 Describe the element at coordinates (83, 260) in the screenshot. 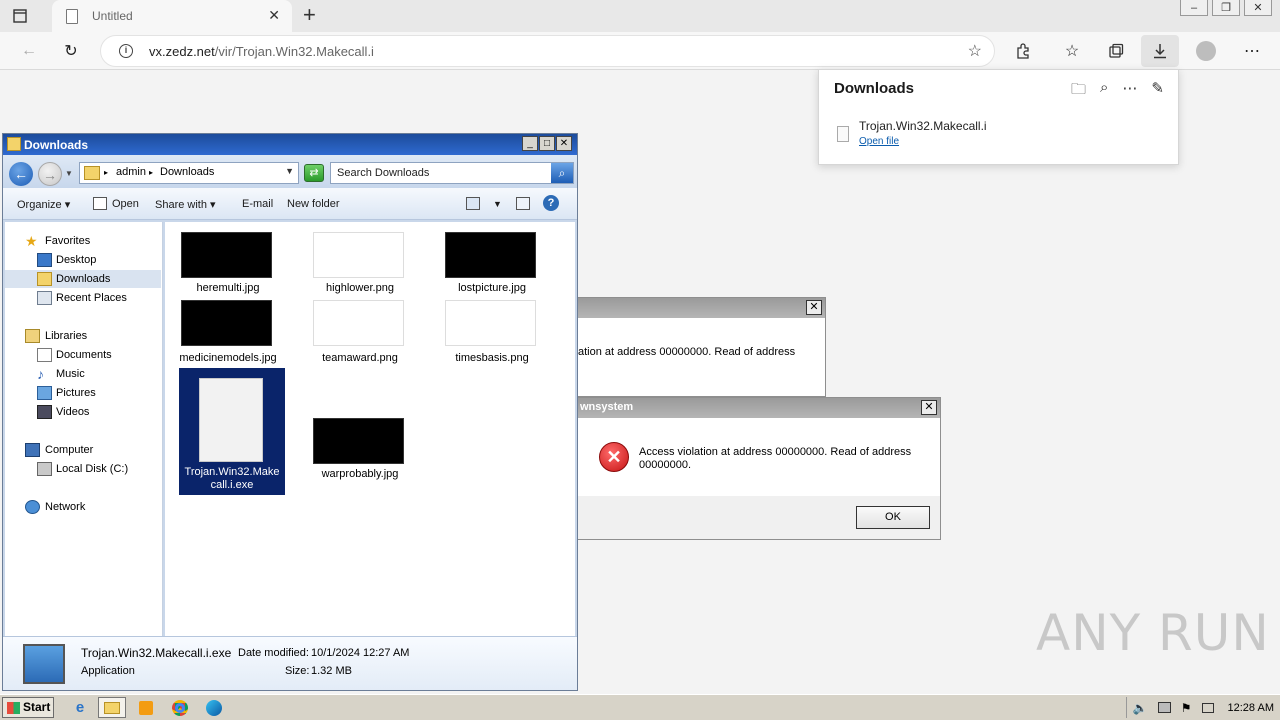

I see `nav-desktop: Desktop` at that location.